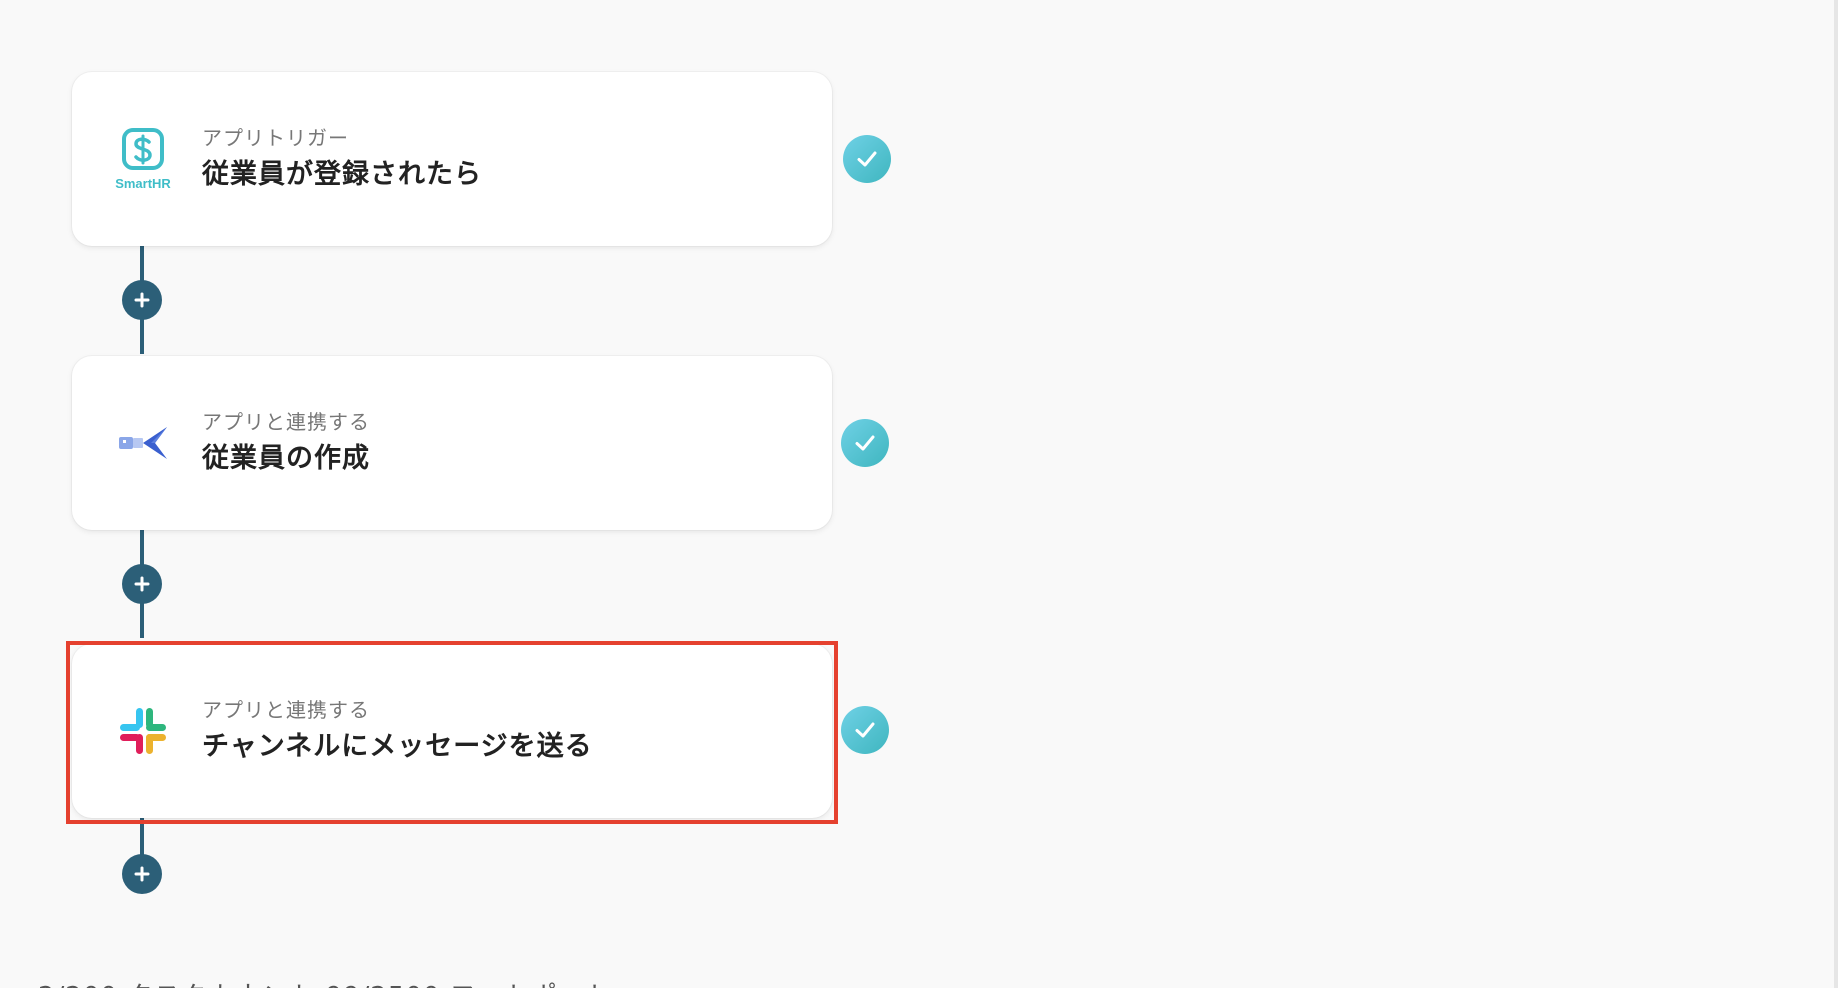 This screenshot has height=988, width=1838. I want to click on flow-step-trigger: SmartHR アプリトリガー 従業員が登録されたら, so click(452, 159).